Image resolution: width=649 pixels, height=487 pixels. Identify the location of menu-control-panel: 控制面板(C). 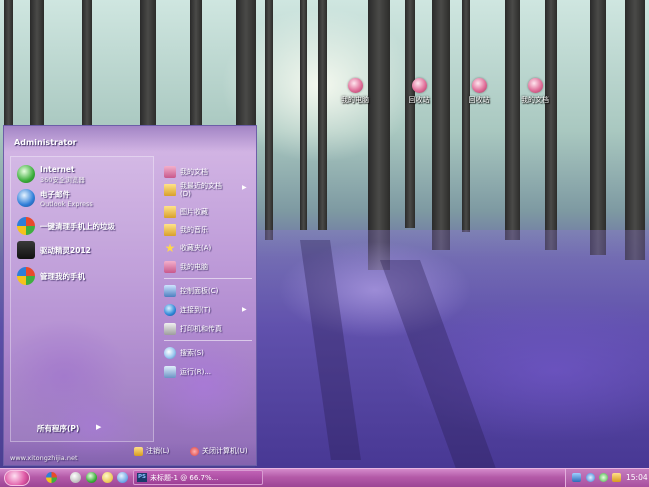
(191, 291).